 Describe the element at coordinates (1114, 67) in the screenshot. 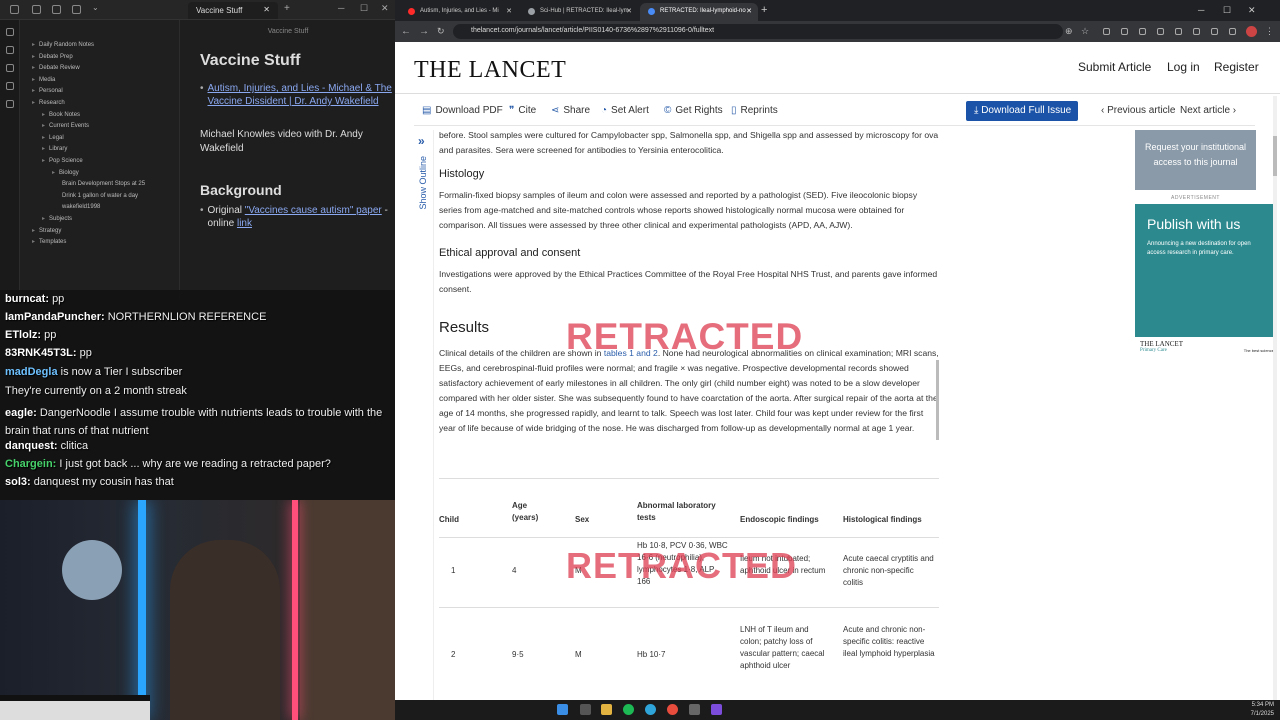

I see `submit-article-link: Submit Article` at that location.